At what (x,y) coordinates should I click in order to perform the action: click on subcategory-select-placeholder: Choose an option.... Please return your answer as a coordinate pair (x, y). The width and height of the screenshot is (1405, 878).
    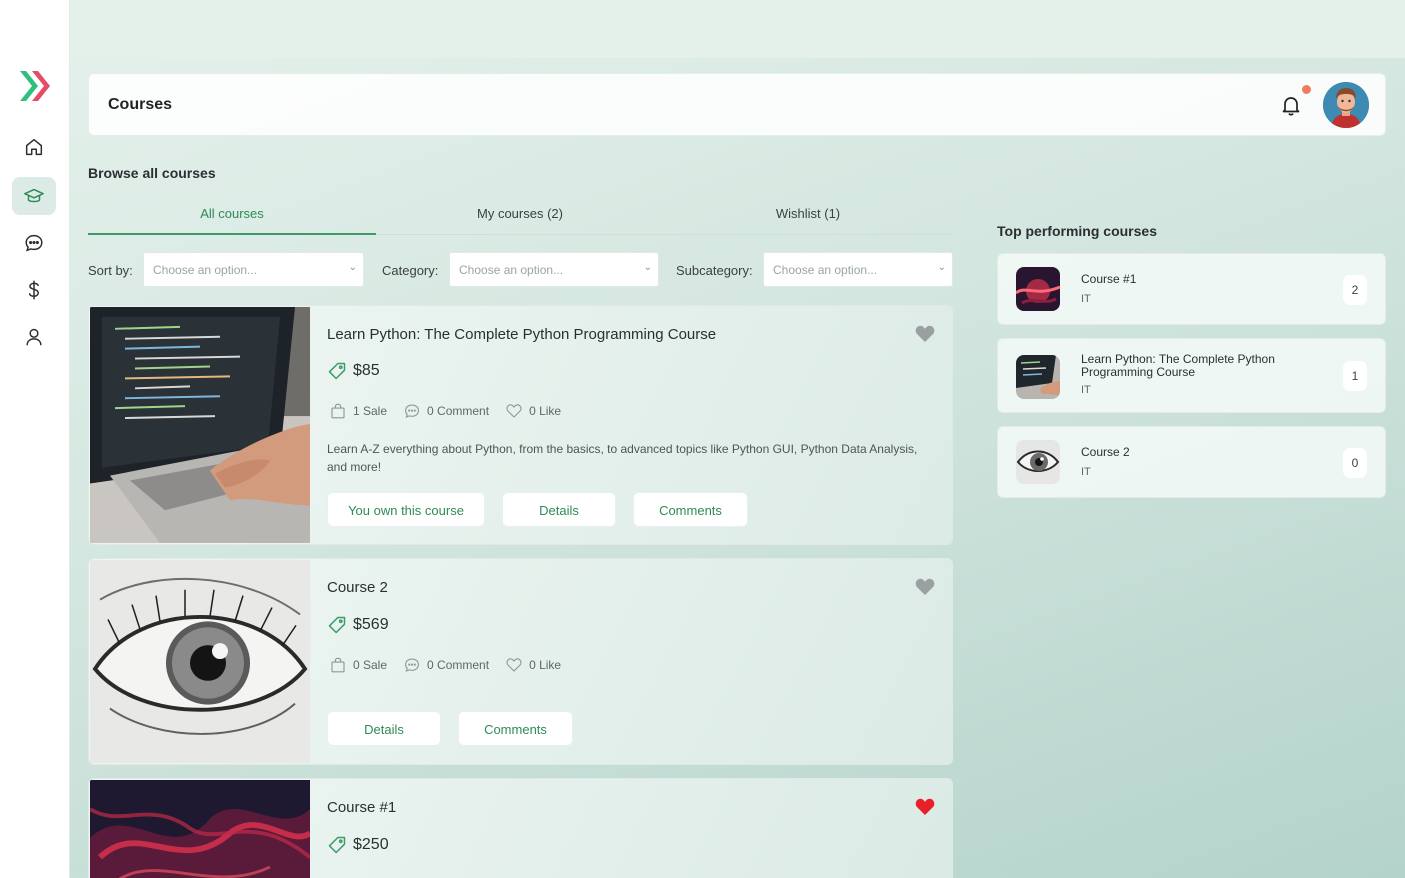
    Looking at the image, I should click on (825, 270).